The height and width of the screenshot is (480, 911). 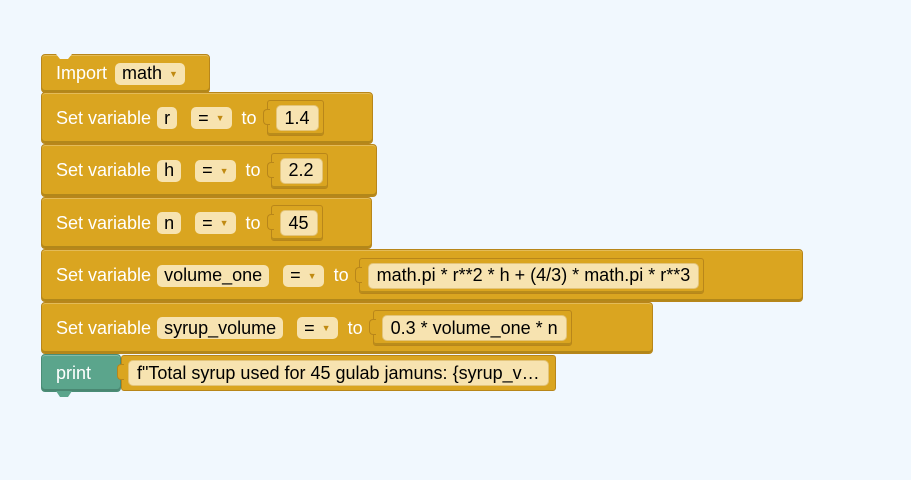 I want to click on variable-name: r, so click(x=167, y=117).